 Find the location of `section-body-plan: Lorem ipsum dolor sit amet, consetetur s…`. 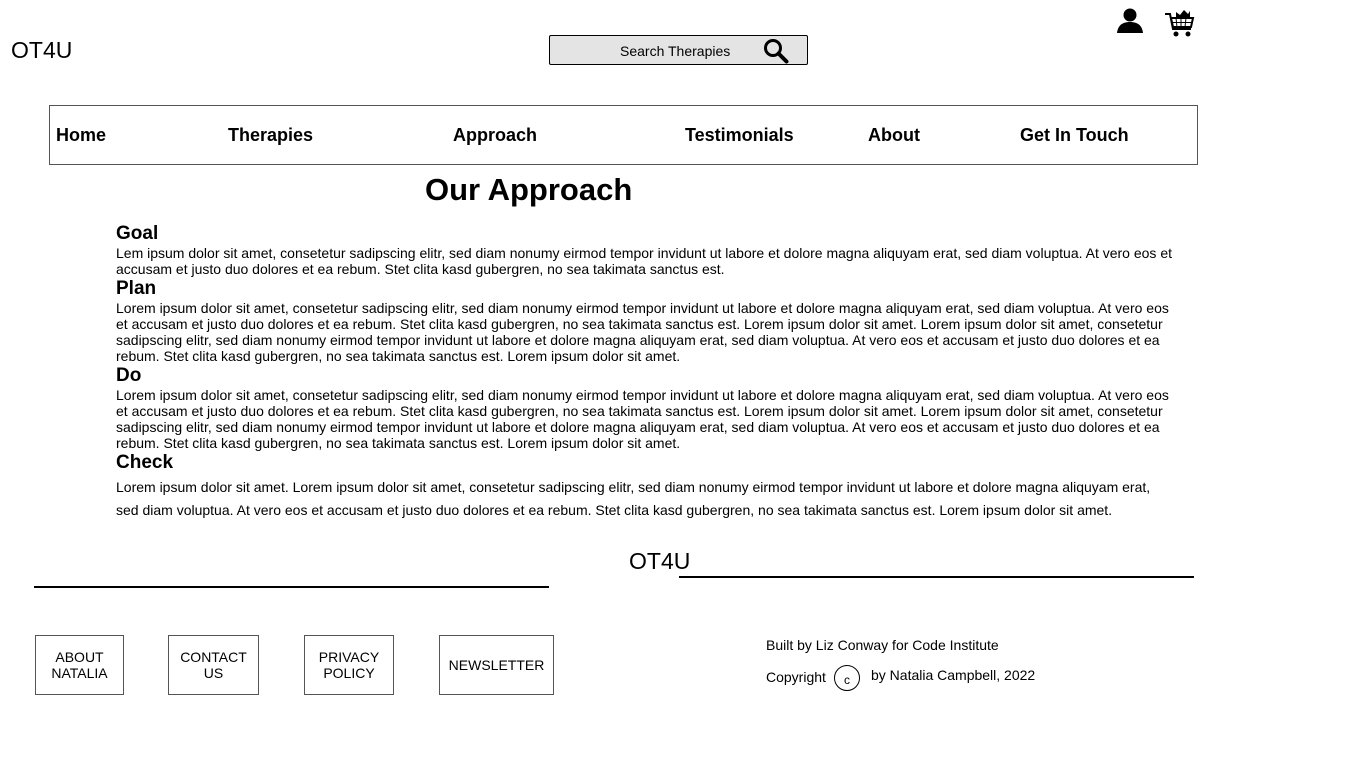

section-body-plan: Lorem ipsum dolor sit amet, consetetur s… is located at coordinates (642, 332).